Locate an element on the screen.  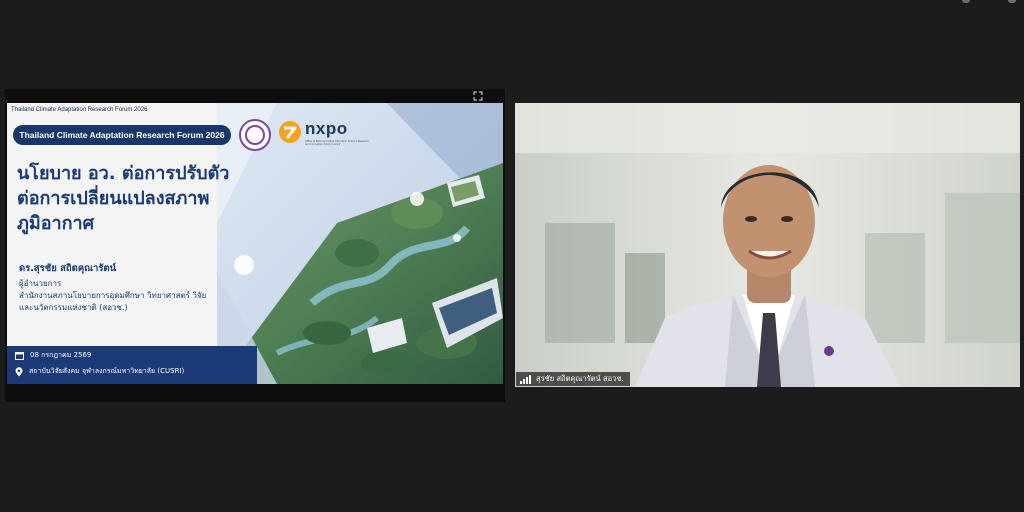
title-line: ต่อการเปลี่ยนแปลงสภาพ is located at coordinates (113, 198).